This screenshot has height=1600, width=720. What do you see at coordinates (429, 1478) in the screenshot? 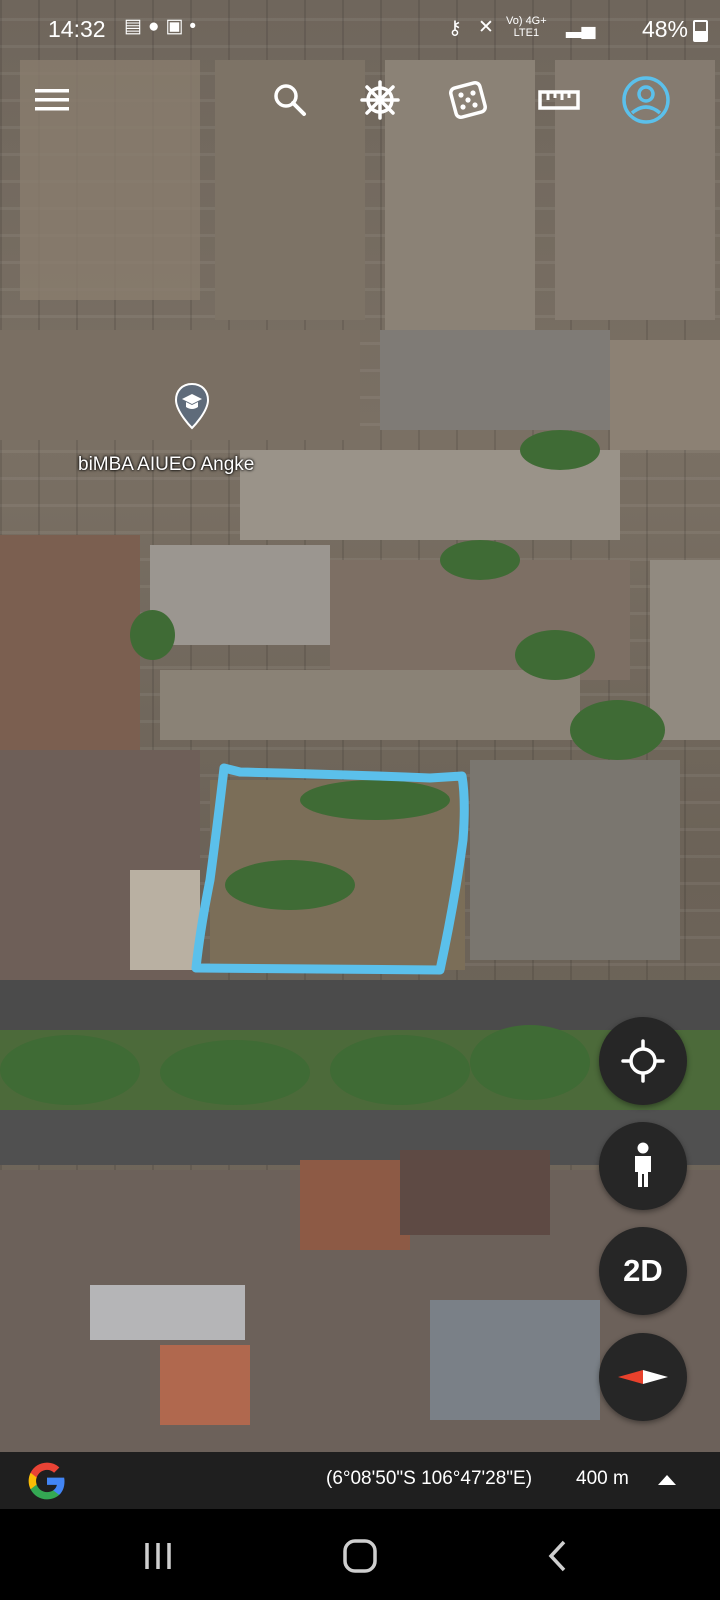
I see `coordinates-readout: (6°08'50"S 106°47'28"E)` at bounding box center [429, 1478].